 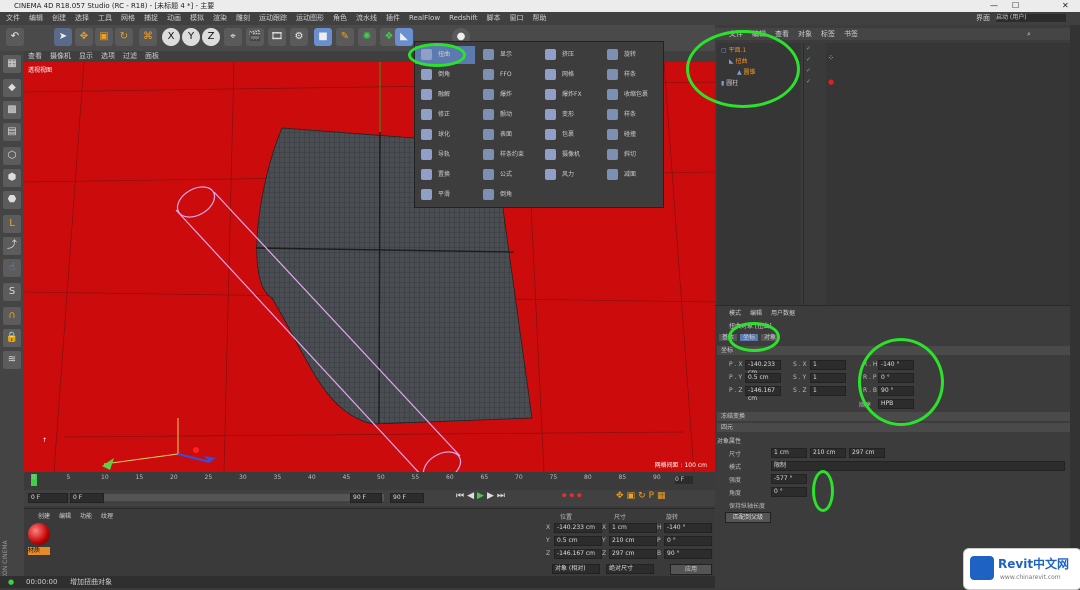 What do you see at coordinates (191, 37) in the screenshot?
I see `axis-y-button: Y` at bounding box center [191, 37].